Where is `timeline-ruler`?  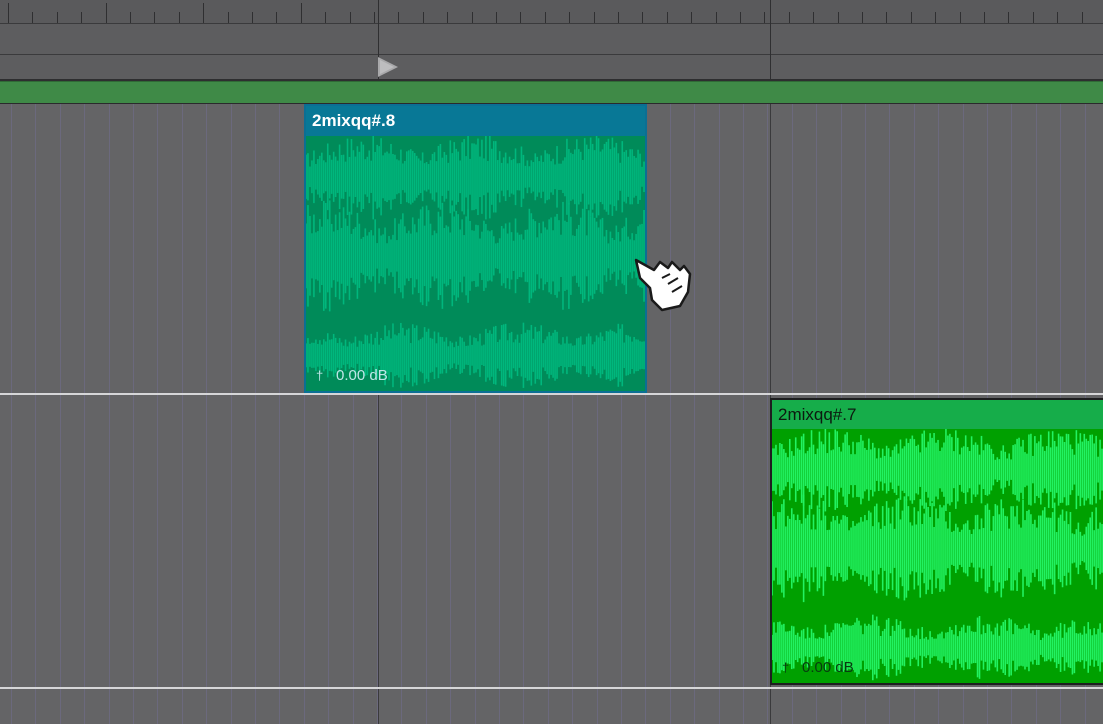
timeline-ruler is located at coordinates (551, 40).